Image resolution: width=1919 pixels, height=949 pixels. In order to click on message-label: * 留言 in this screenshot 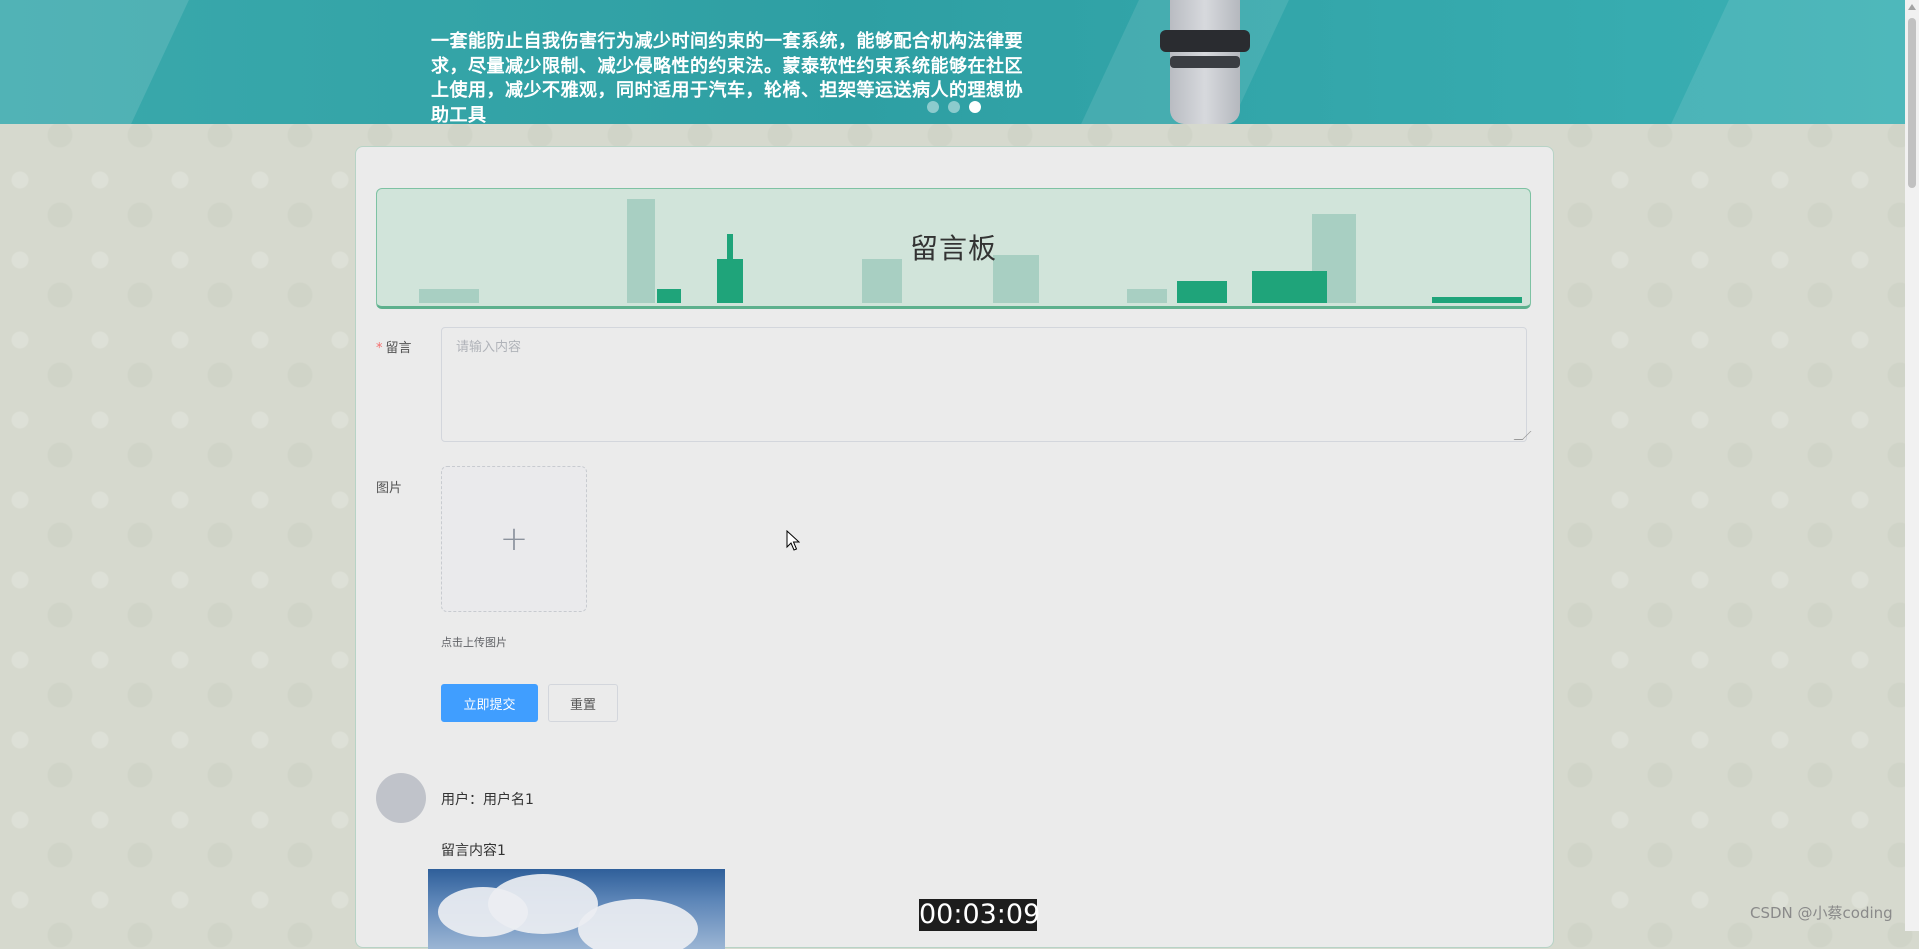, I will do `click(394, 348)`.